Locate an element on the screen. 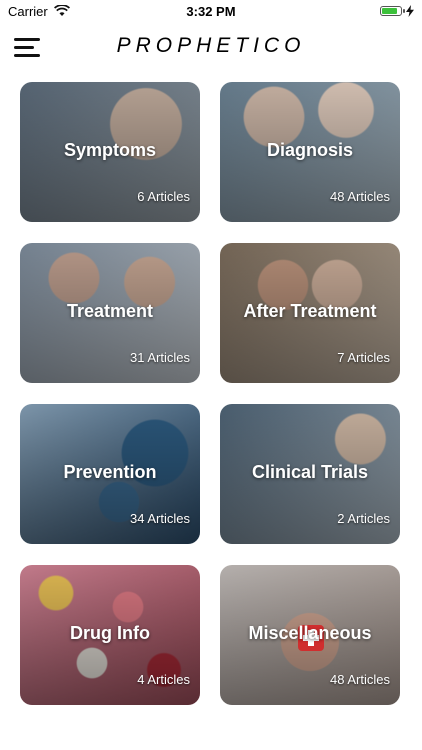  card-article-count: 34 Articles is located at coordinates (160, 518).